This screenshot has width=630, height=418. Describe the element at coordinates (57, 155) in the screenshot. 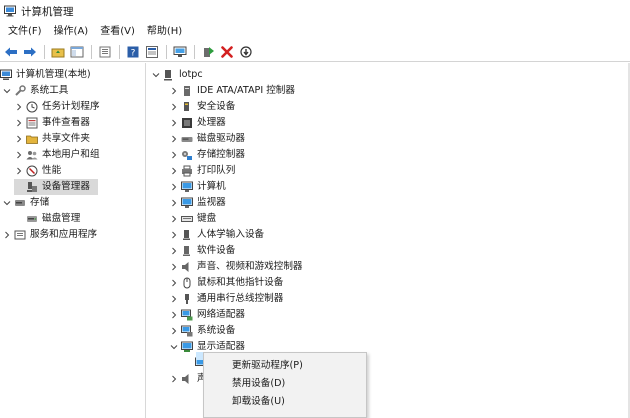

I see `tree-item-local-users-groups: 本地用户和组` at that location.